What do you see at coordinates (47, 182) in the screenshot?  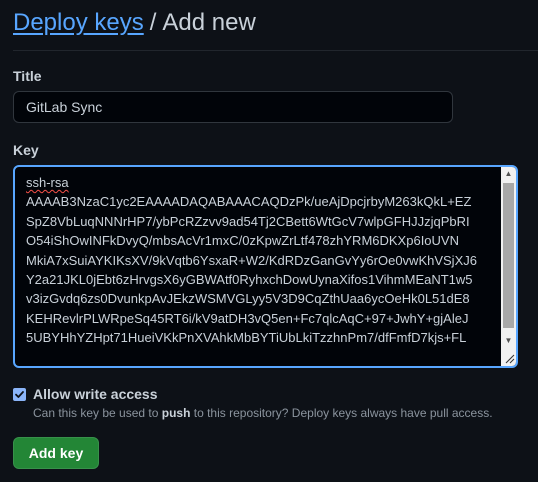 I see `key-line: ssh-rsa` at bounding box center [47, 182].